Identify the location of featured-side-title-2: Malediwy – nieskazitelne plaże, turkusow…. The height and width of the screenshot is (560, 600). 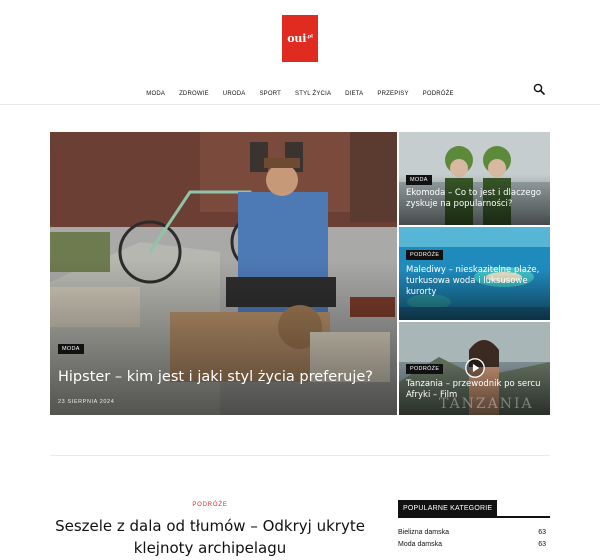
(476, 281).